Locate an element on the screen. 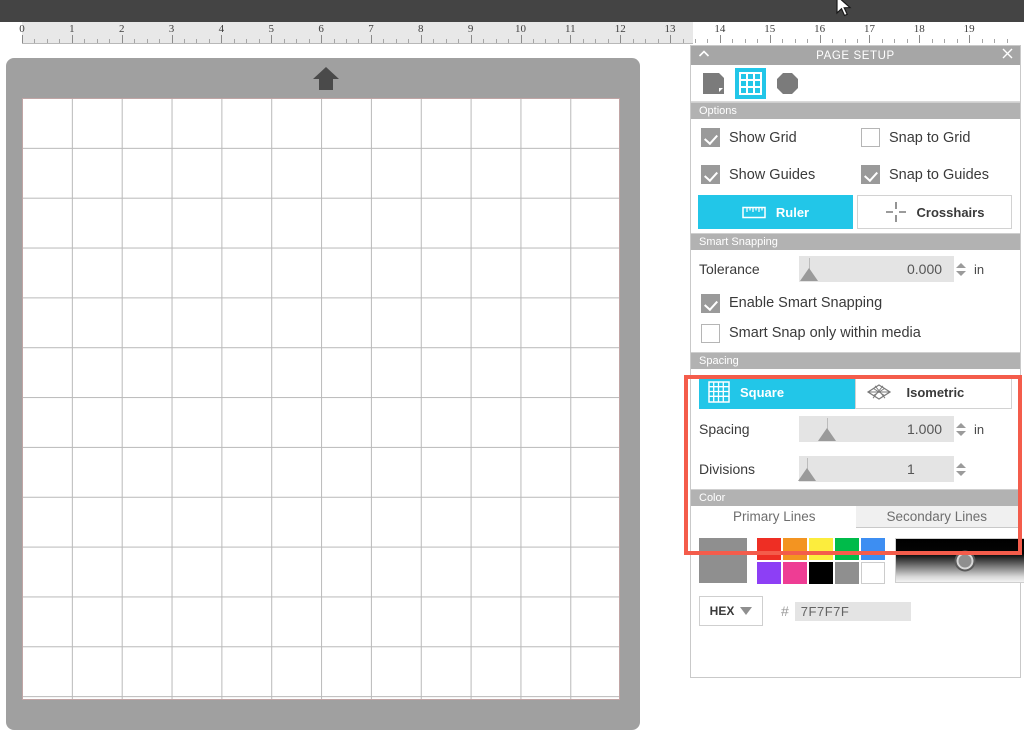  smart-snap-only-within-media-checkbox: Smart Snap only within media is located at coordinates (811, 333).